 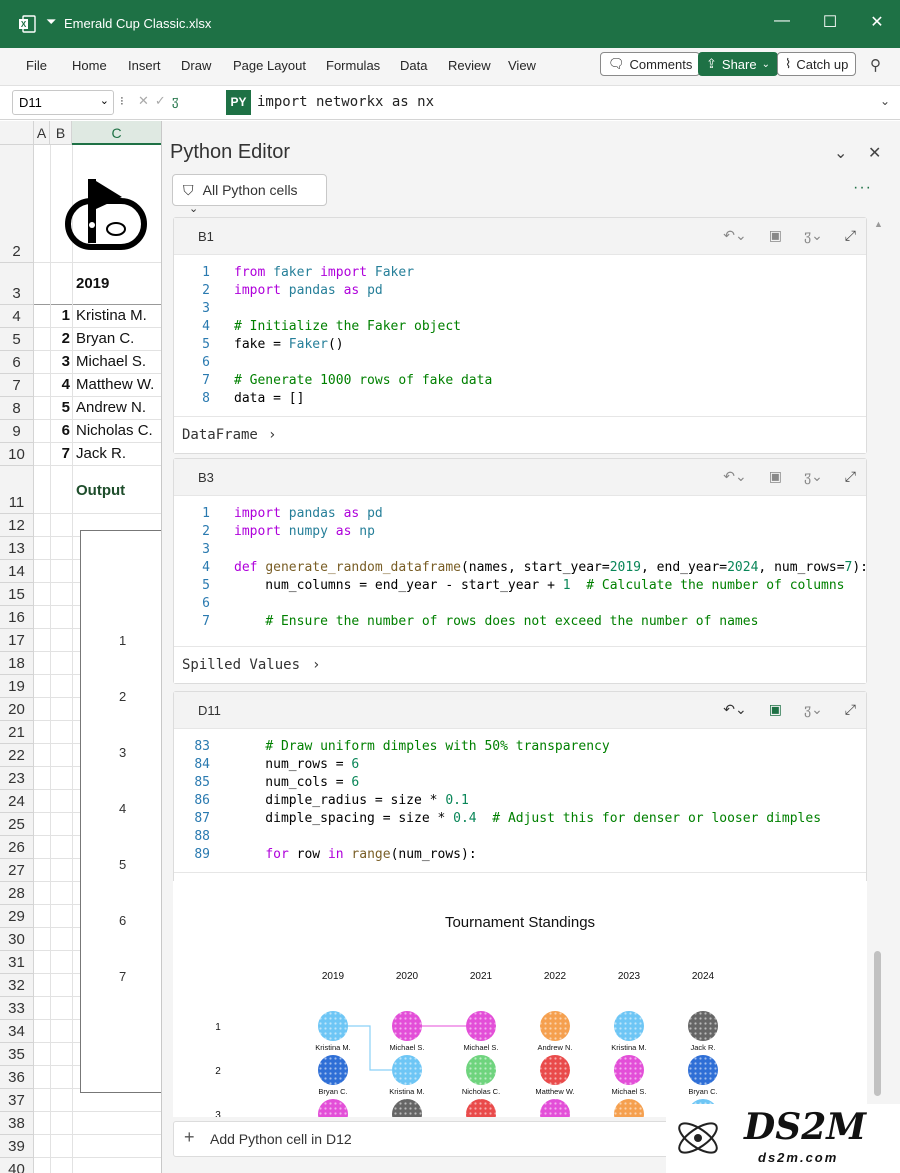 I want to click on code-line: 1 import pandas as pd, so click(x=520, y=515).